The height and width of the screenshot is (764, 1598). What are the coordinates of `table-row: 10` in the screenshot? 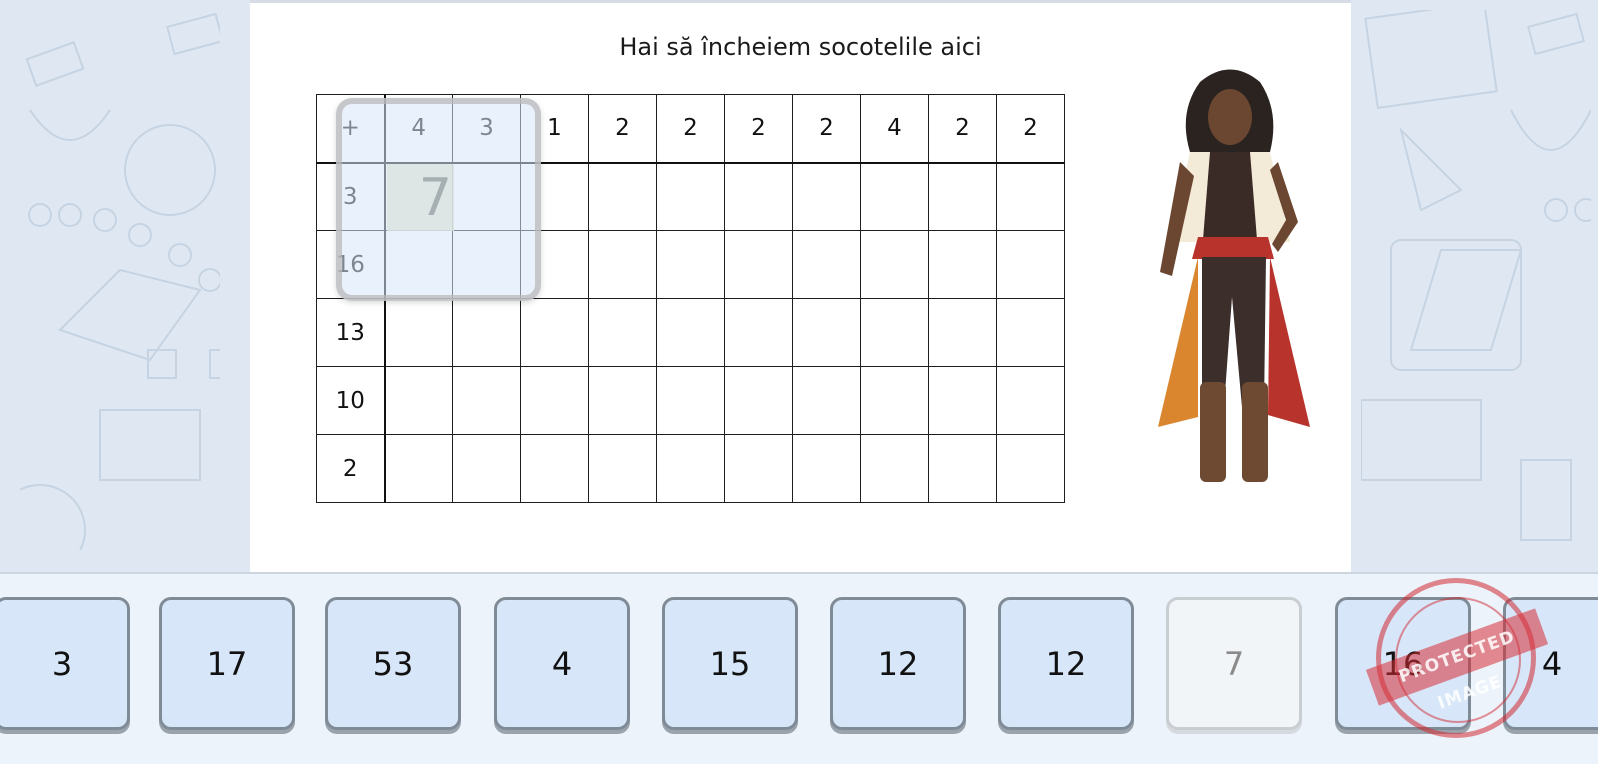 It's located at (690, 400).